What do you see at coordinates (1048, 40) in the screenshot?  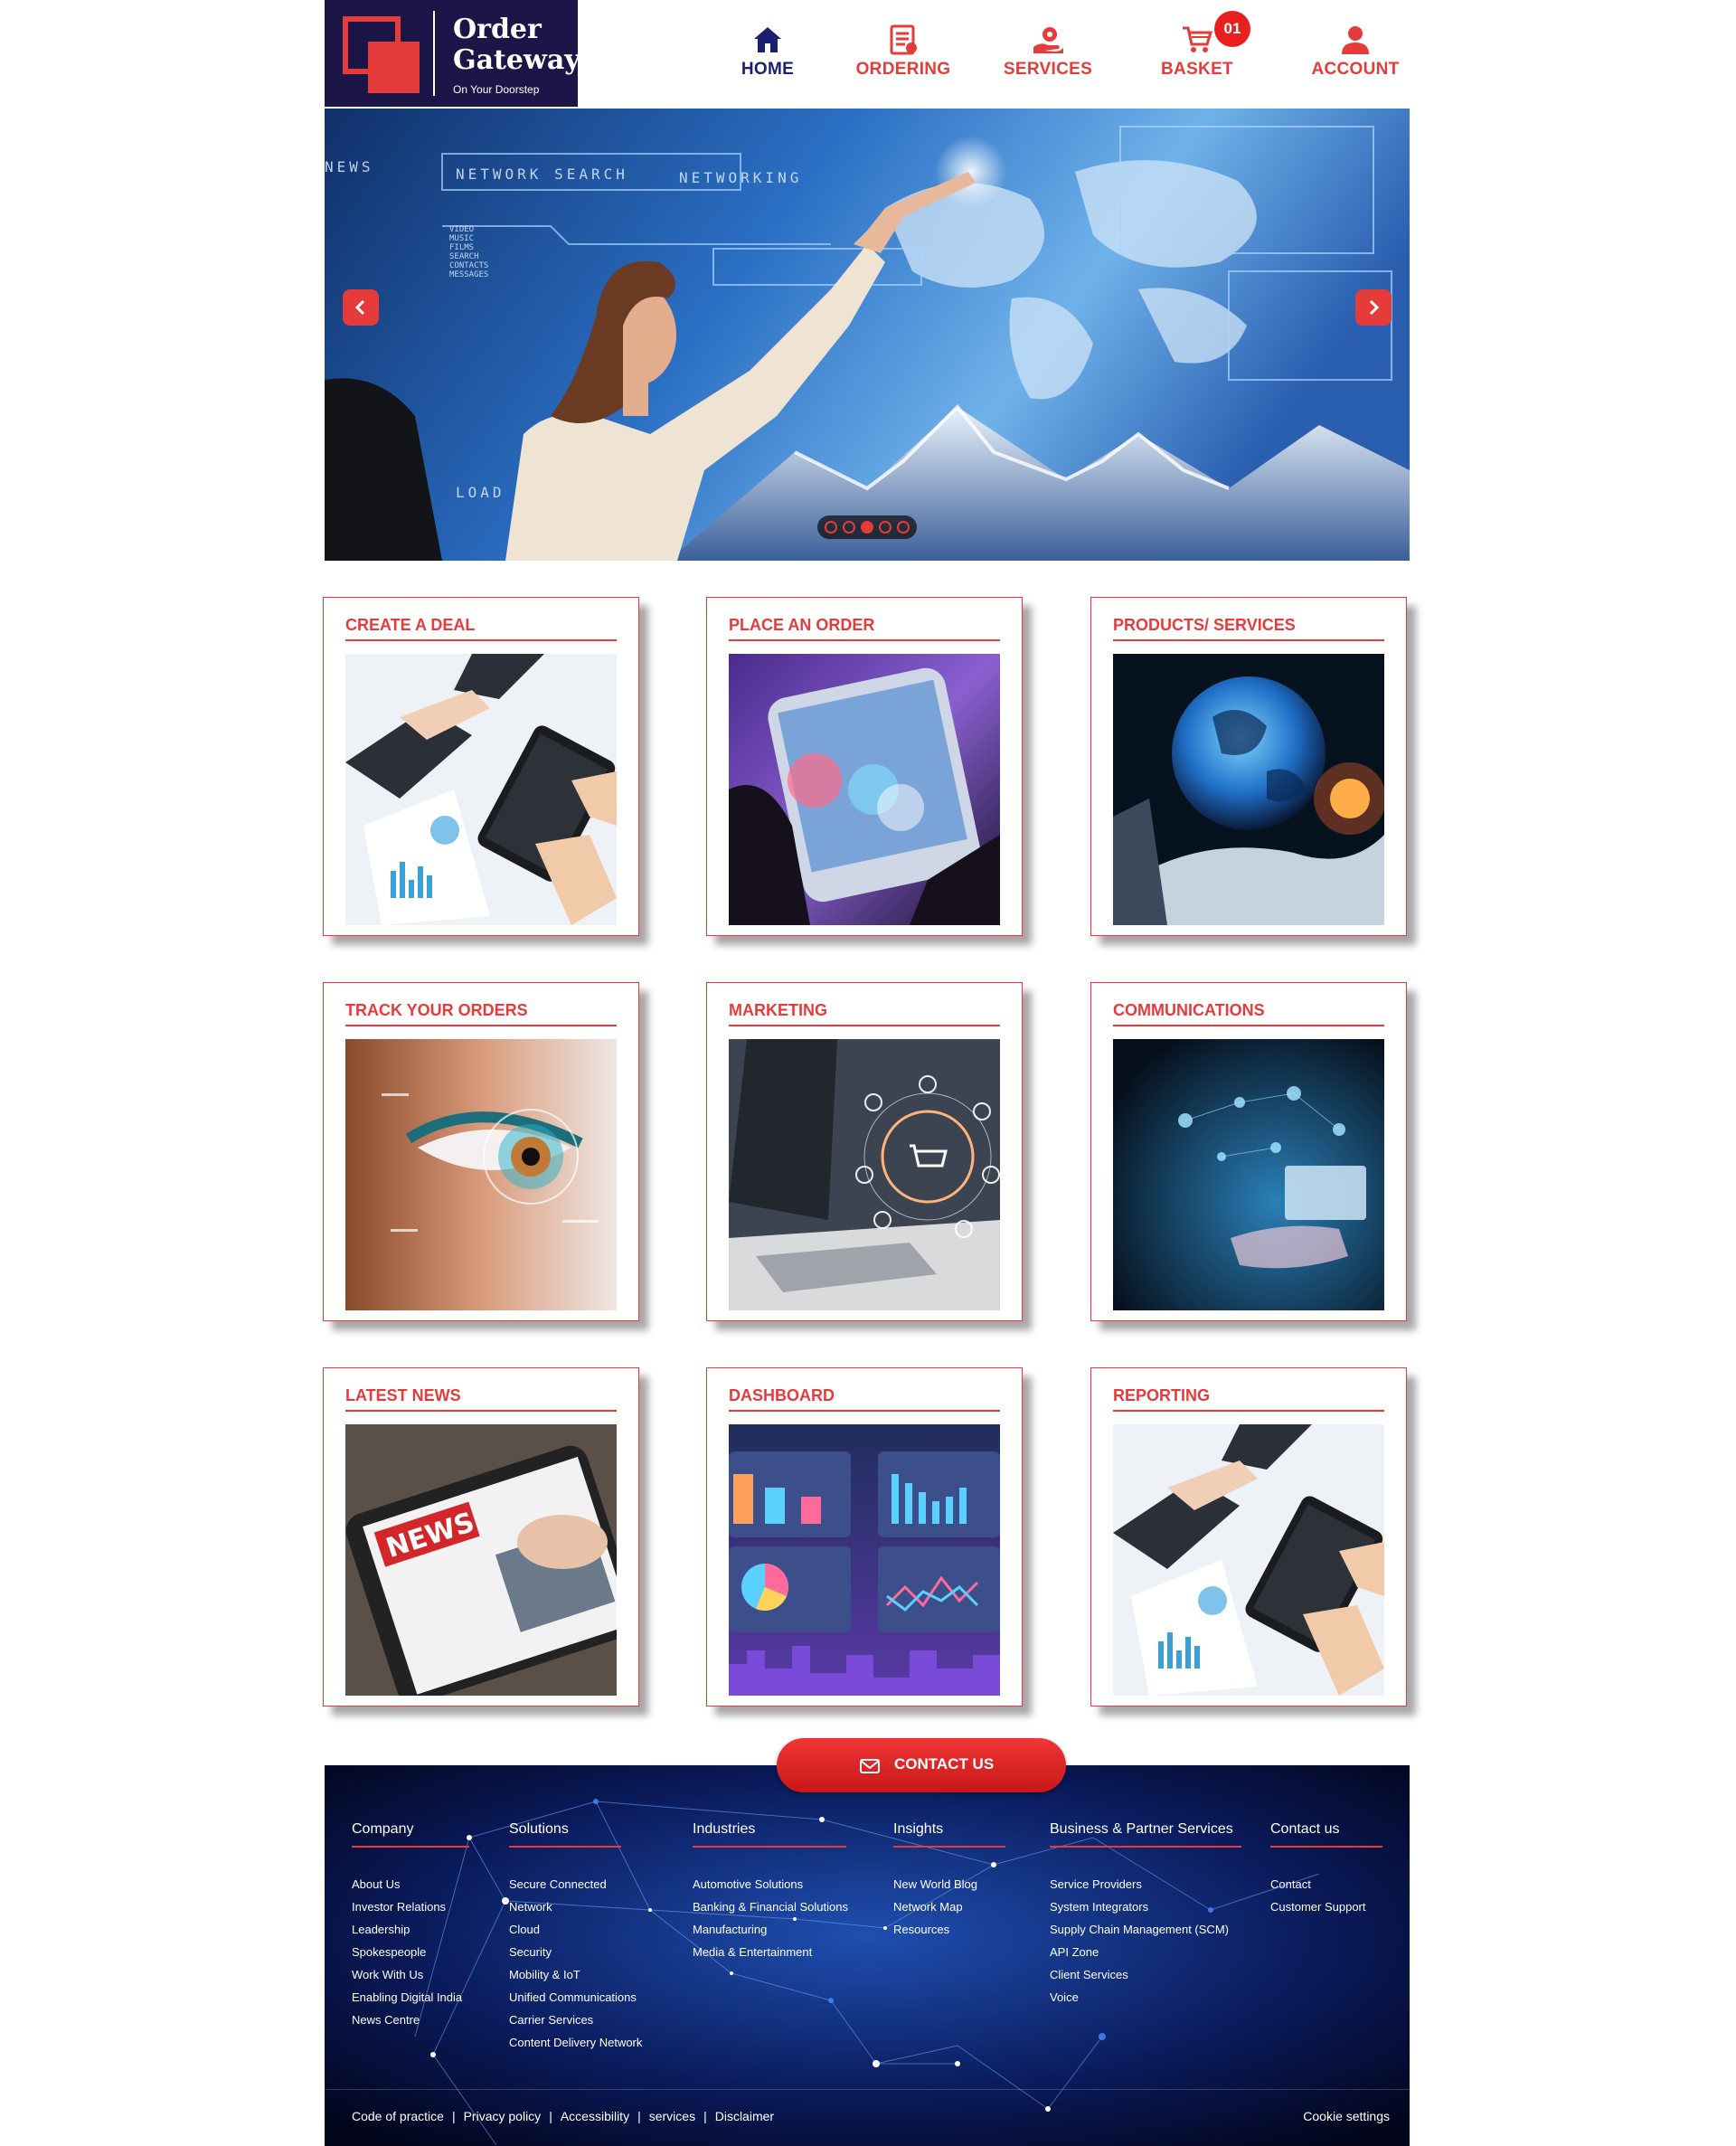 I see `service-hand-icon` at bounding box center [1048, 40].